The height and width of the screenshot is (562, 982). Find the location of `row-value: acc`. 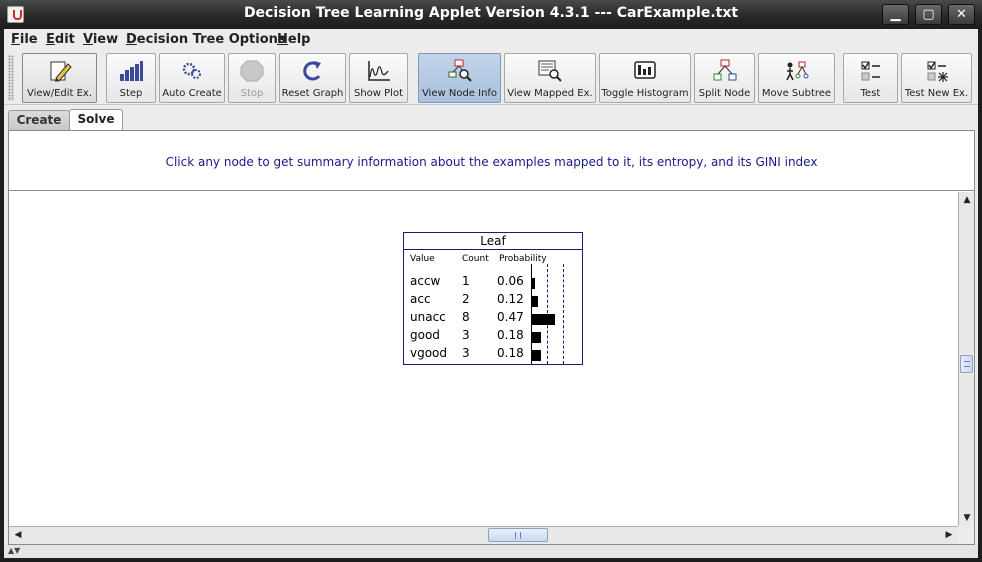

row-value: acc is located at coordinates (420, 299).